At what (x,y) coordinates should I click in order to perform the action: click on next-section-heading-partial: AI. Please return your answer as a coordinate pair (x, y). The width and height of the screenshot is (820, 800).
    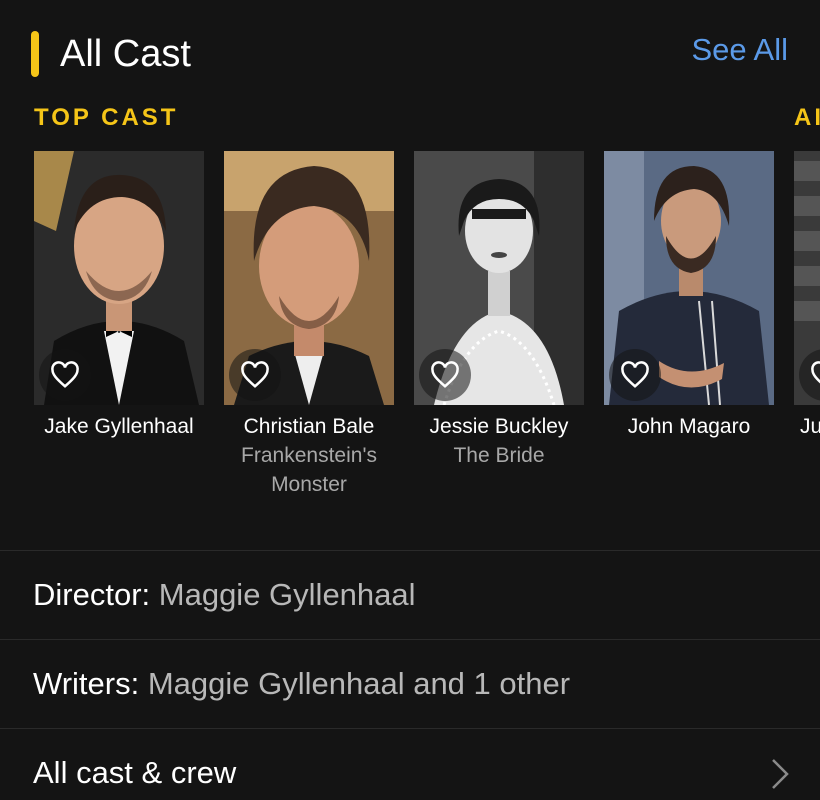
    Looking at the image, I should click on (807, 117).